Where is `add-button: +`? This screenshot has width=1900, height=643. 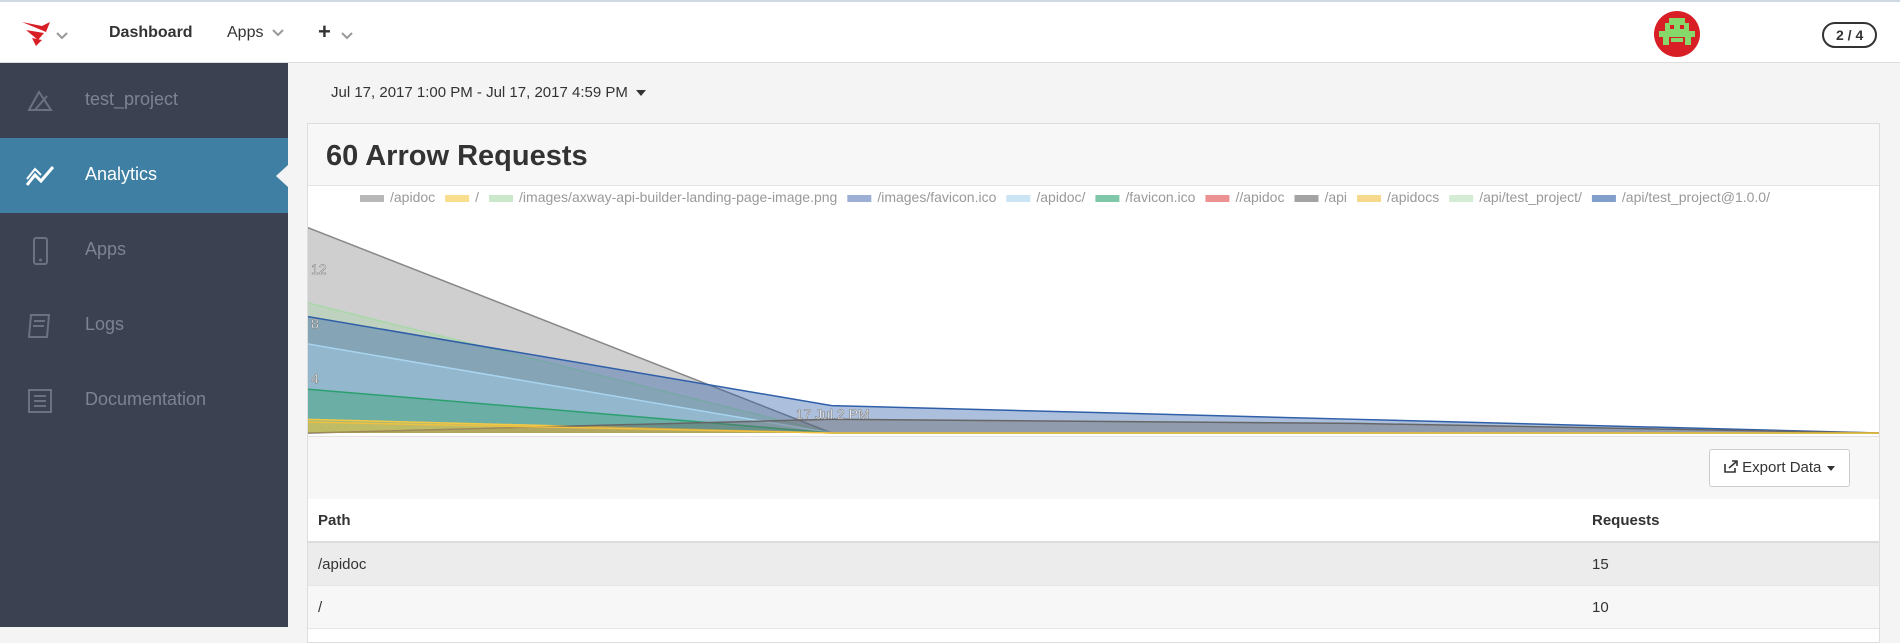
add-button: + is located at coordinates (324, 32).